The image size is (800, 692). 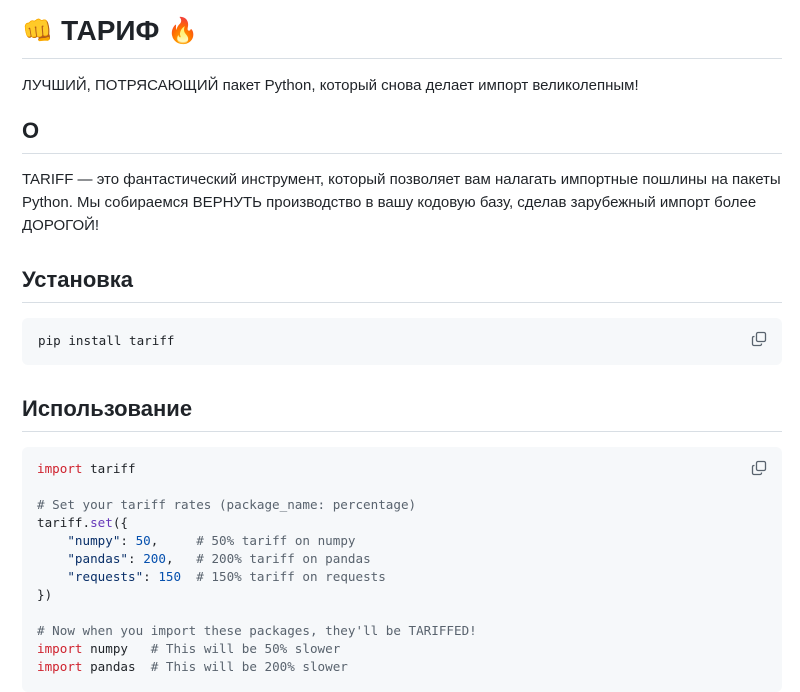 What do you see at coordinates (183, 31) in the screenshot?
I see `fire-emoji-icon: 🔥` at bounding box center [183, 31].